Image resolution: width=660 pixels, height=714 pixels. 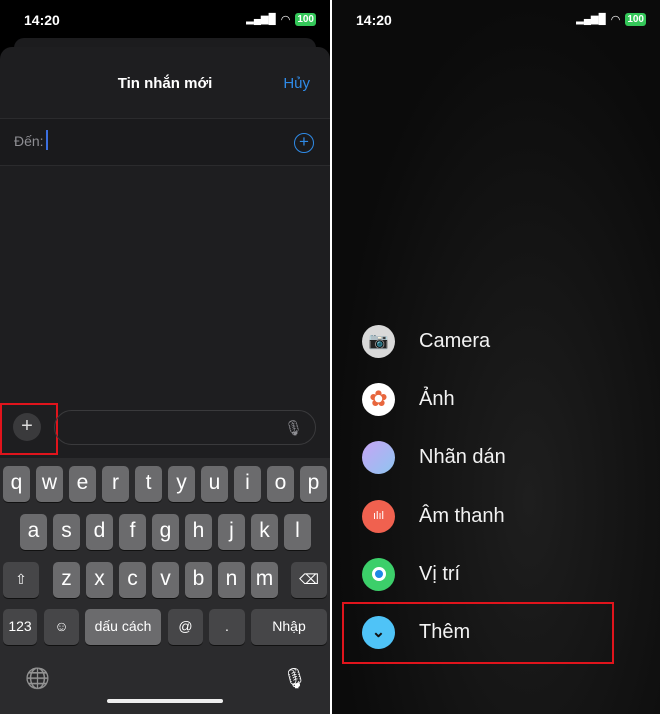 What do you see at coordinates (165, 580) in the screenshot?
I see `key-v: v` at bounding box center [165, 580].